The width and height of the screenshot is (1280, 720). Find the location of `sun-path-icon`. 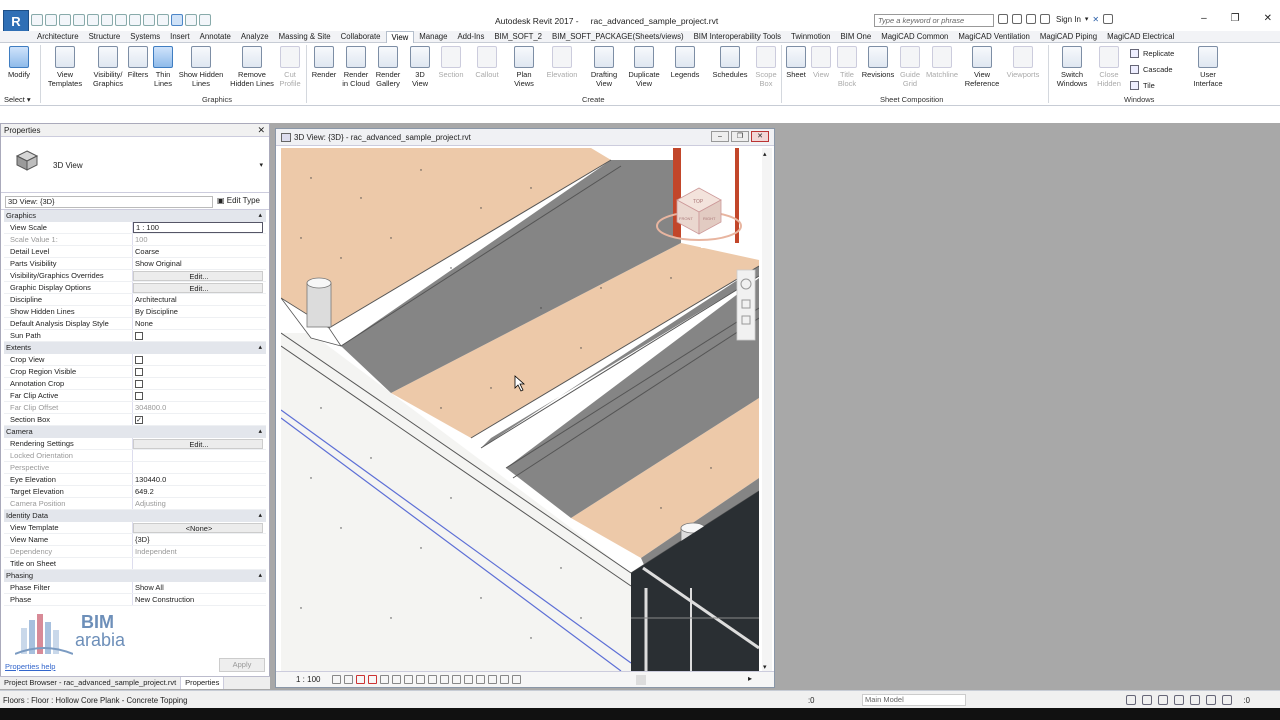

sun-path-icon is located at coordinates (360, 679).